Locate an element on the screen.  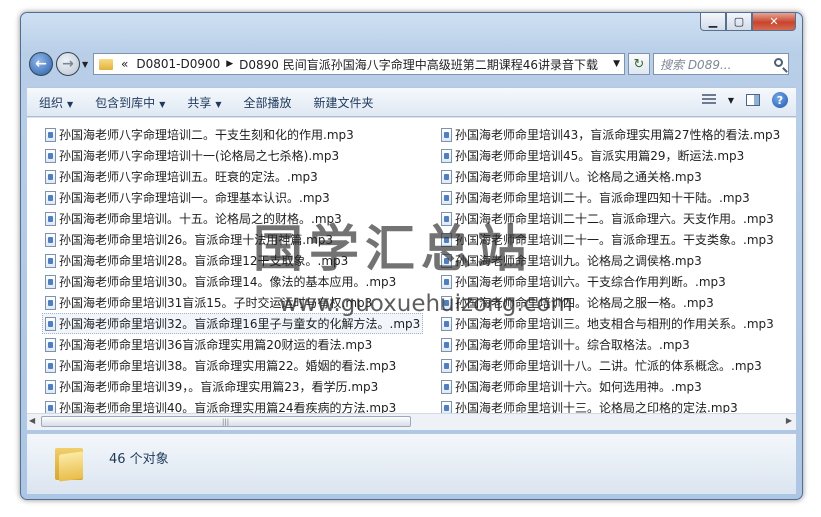
new-folder-button: 新建文件夹 is located at coordinates (344, 102).